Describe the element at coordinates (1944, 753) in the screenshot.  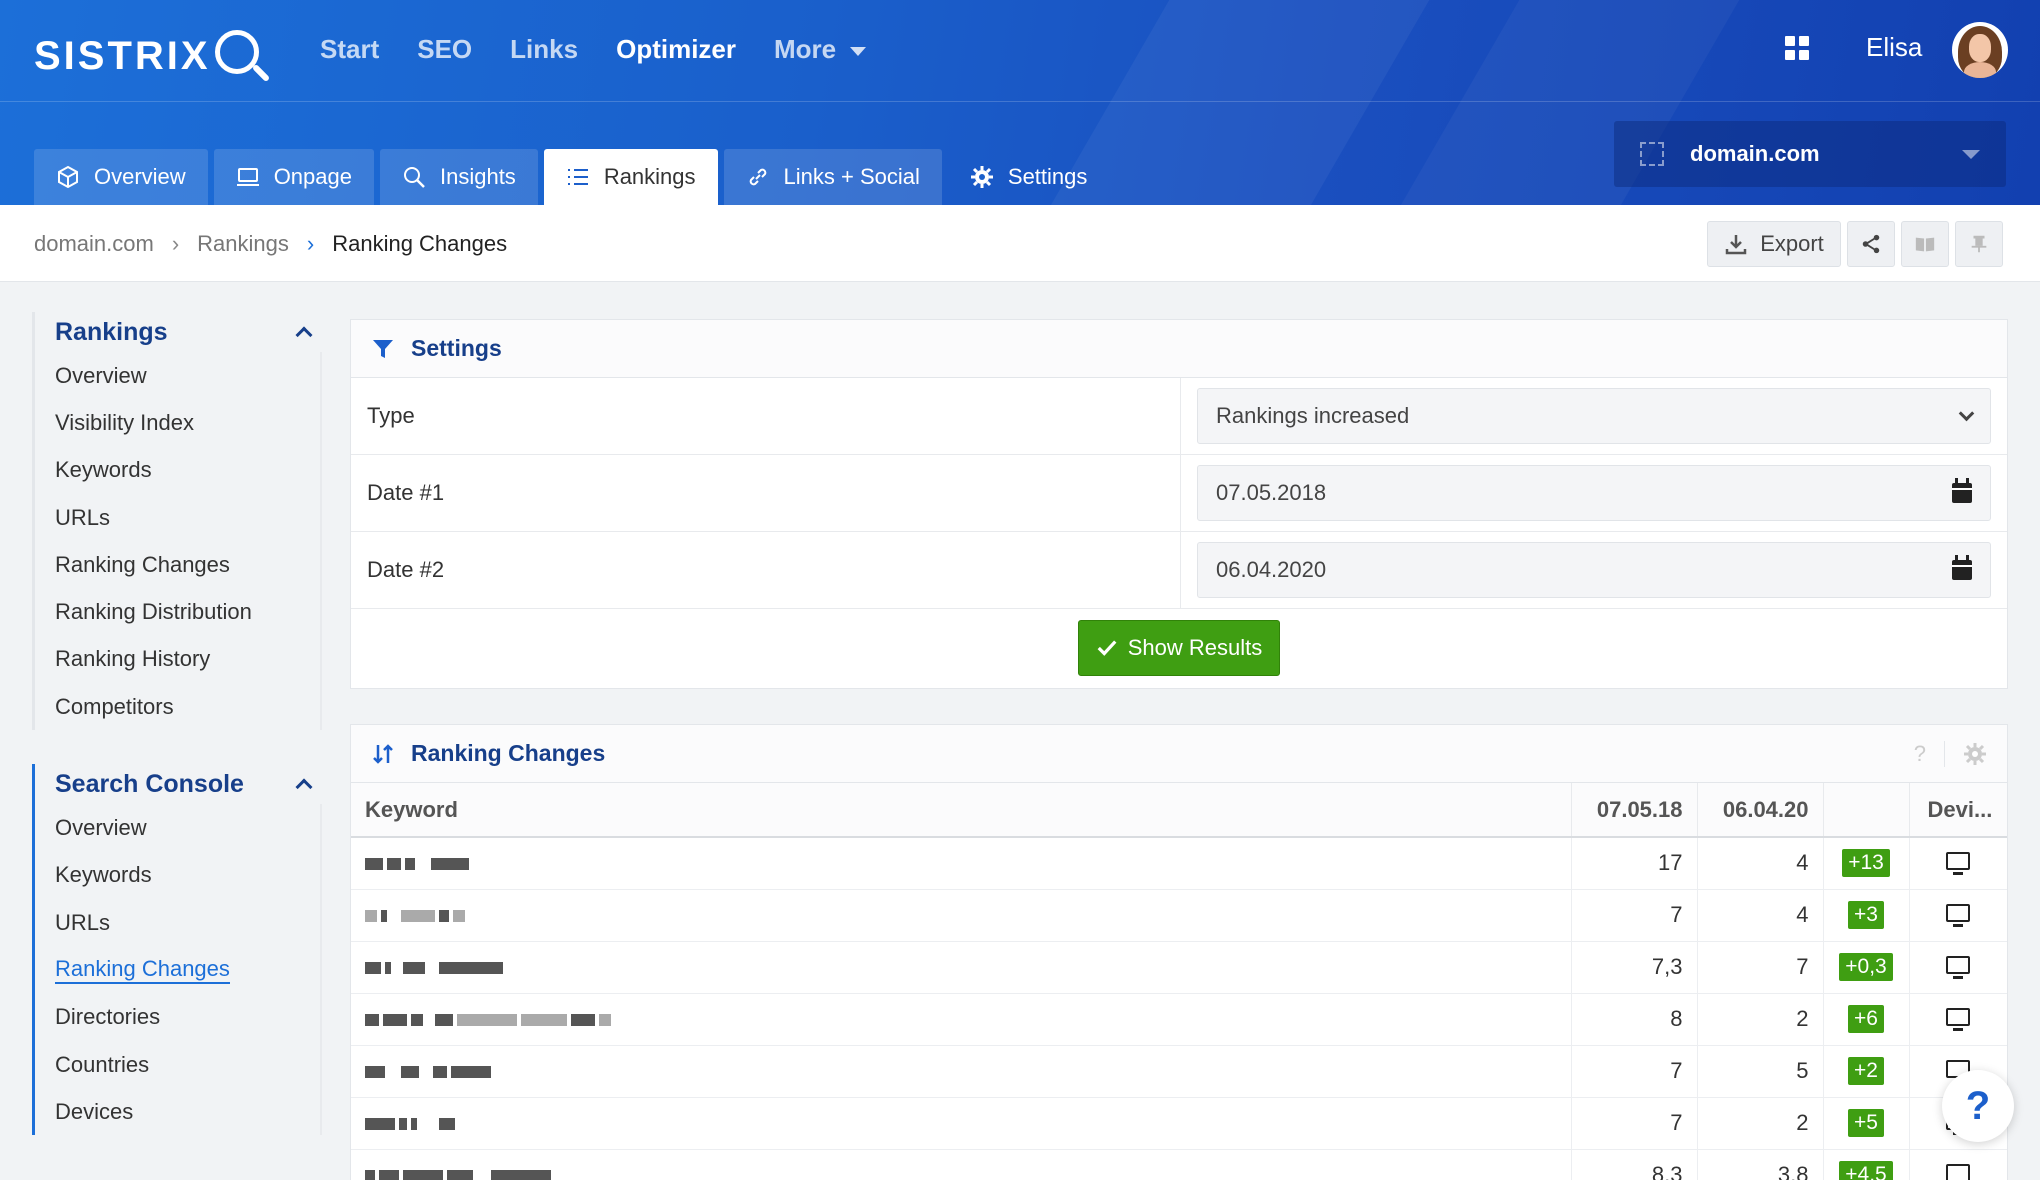
I see `divider` at that location.